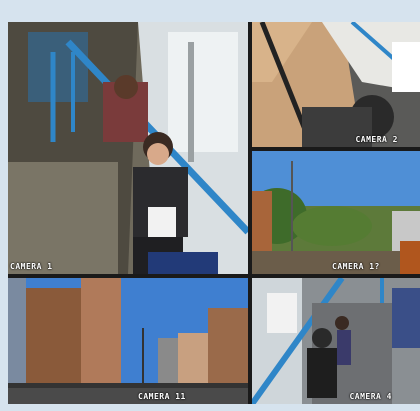 This screenshot has width=420, height=411. I want to click on camera-label: CAMERA 4, so click(370, 396).